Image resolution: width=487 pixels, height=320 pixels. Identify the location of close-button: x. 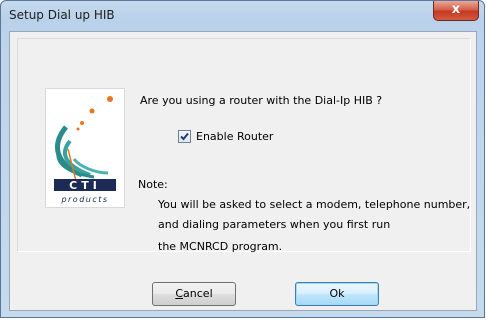
(456, 11).